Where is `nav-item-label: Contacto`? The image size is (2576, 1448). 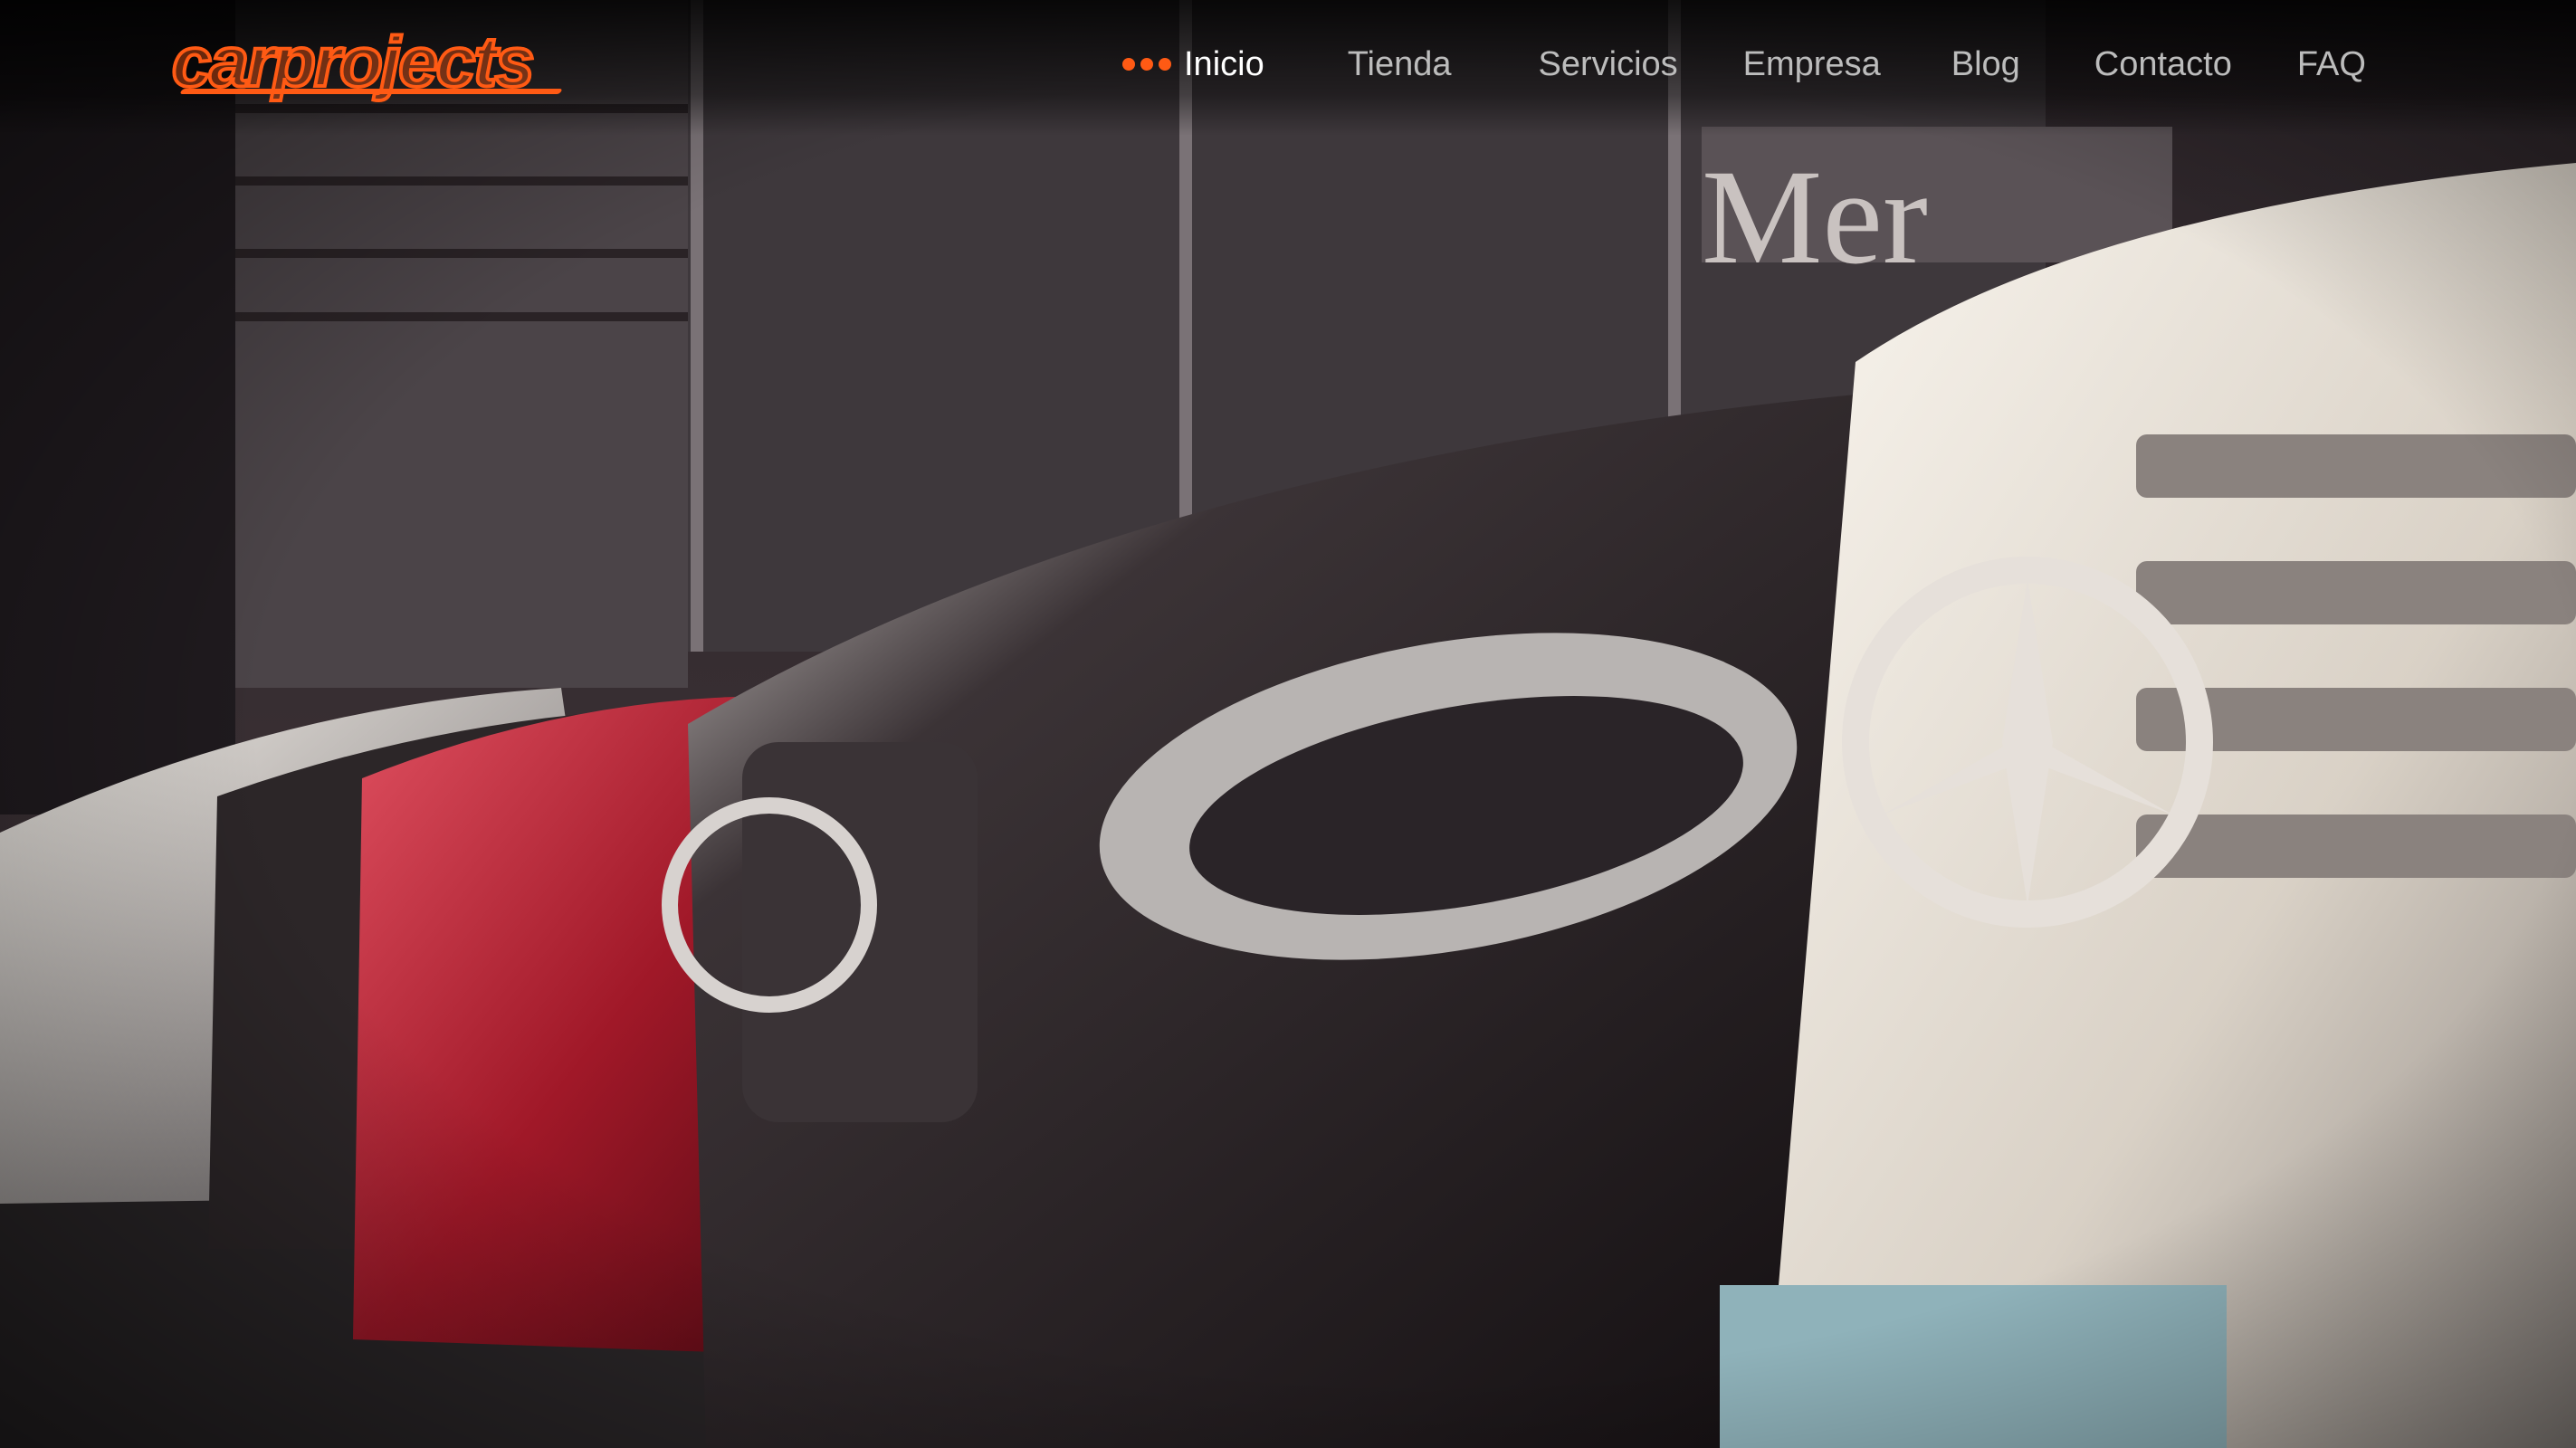 nav-item-label: Contacto is located at coordinates (2163, 64).